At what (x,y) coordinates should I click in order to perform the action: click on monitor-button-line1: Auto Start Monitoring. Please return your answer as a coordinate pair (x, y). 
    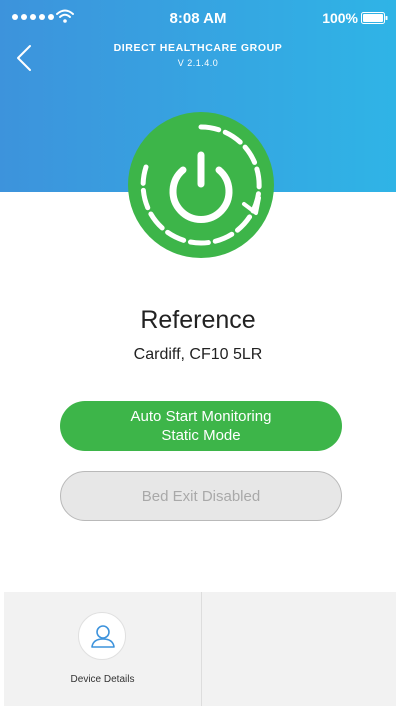
    Looking at the image, I should click on (201, 416).